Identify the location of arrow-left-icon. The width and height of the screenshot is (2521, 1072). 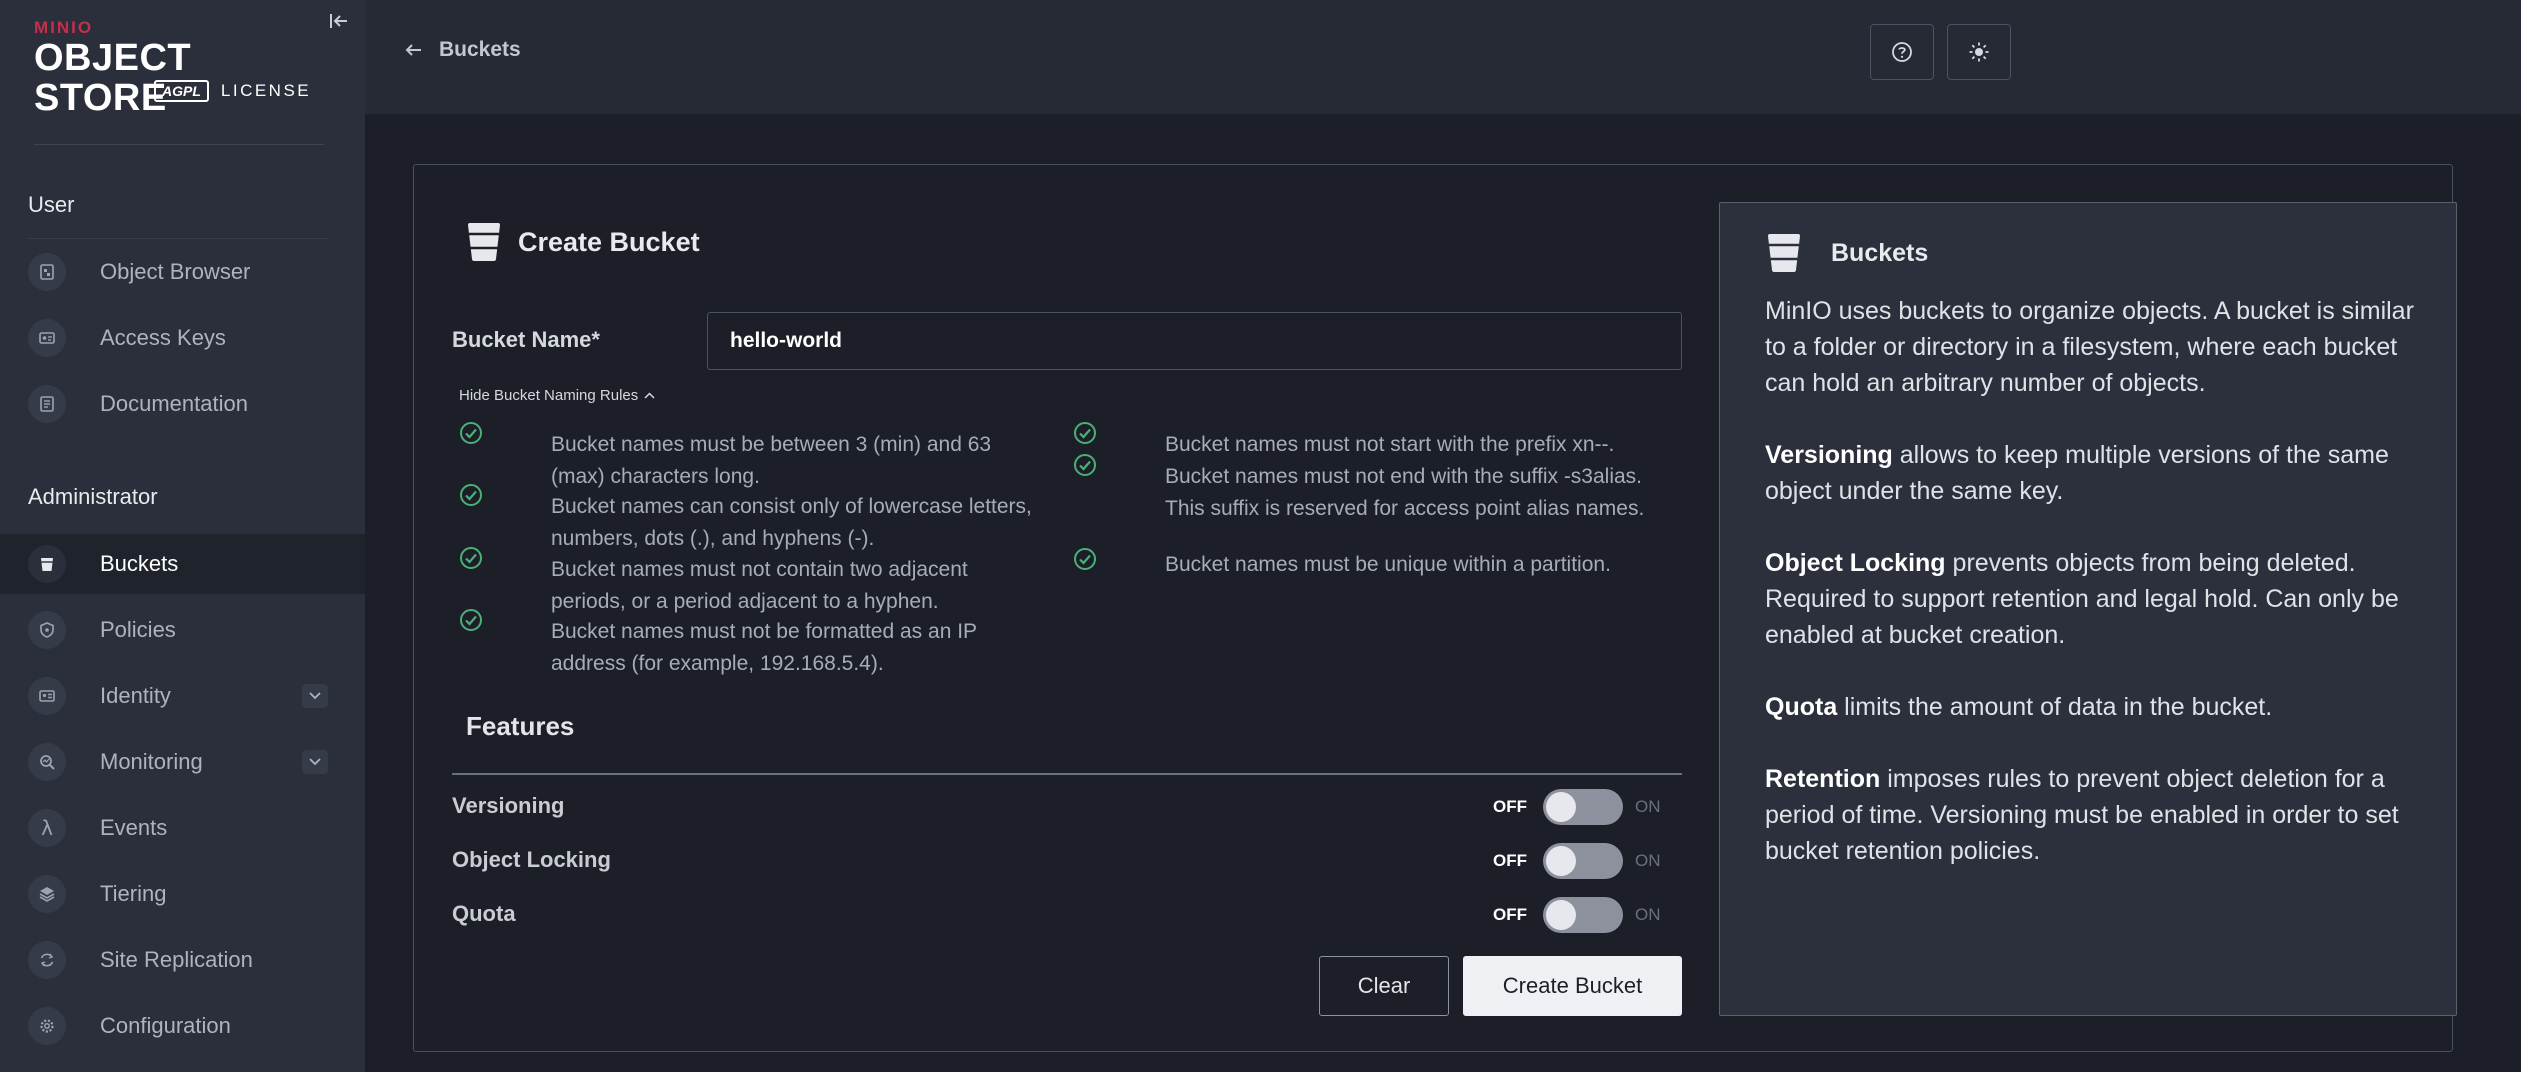
(413, 50).